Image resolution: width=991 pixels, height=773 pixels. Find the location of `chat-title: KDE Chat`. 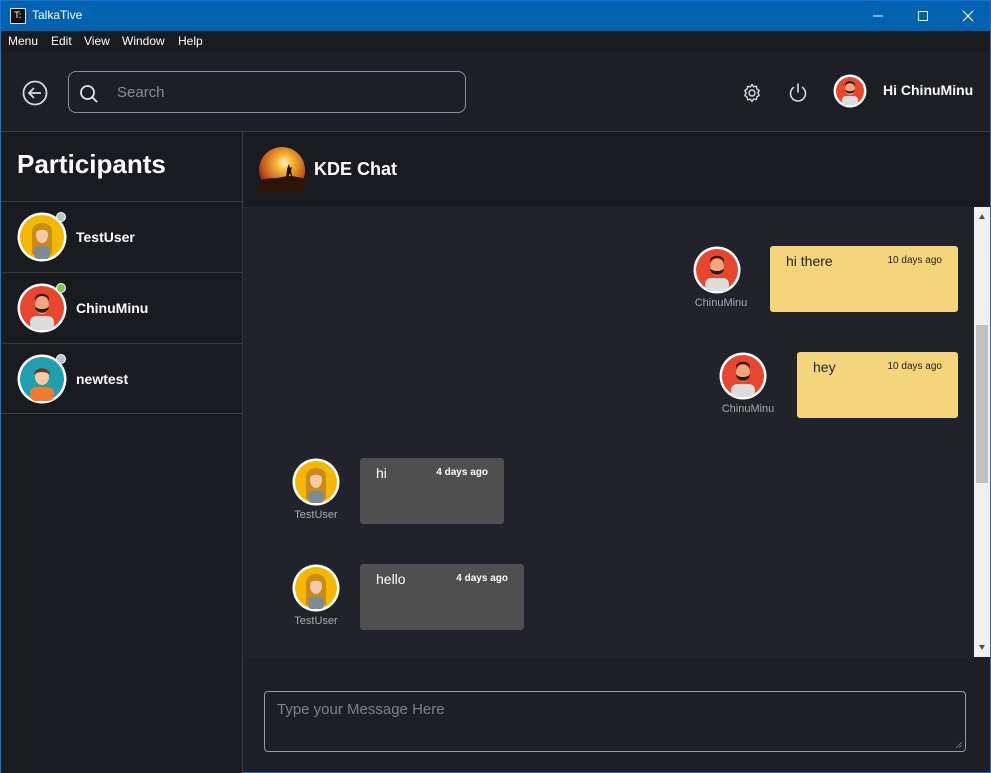

chat-title: KDE Chat is located at coordinates (356, 169).